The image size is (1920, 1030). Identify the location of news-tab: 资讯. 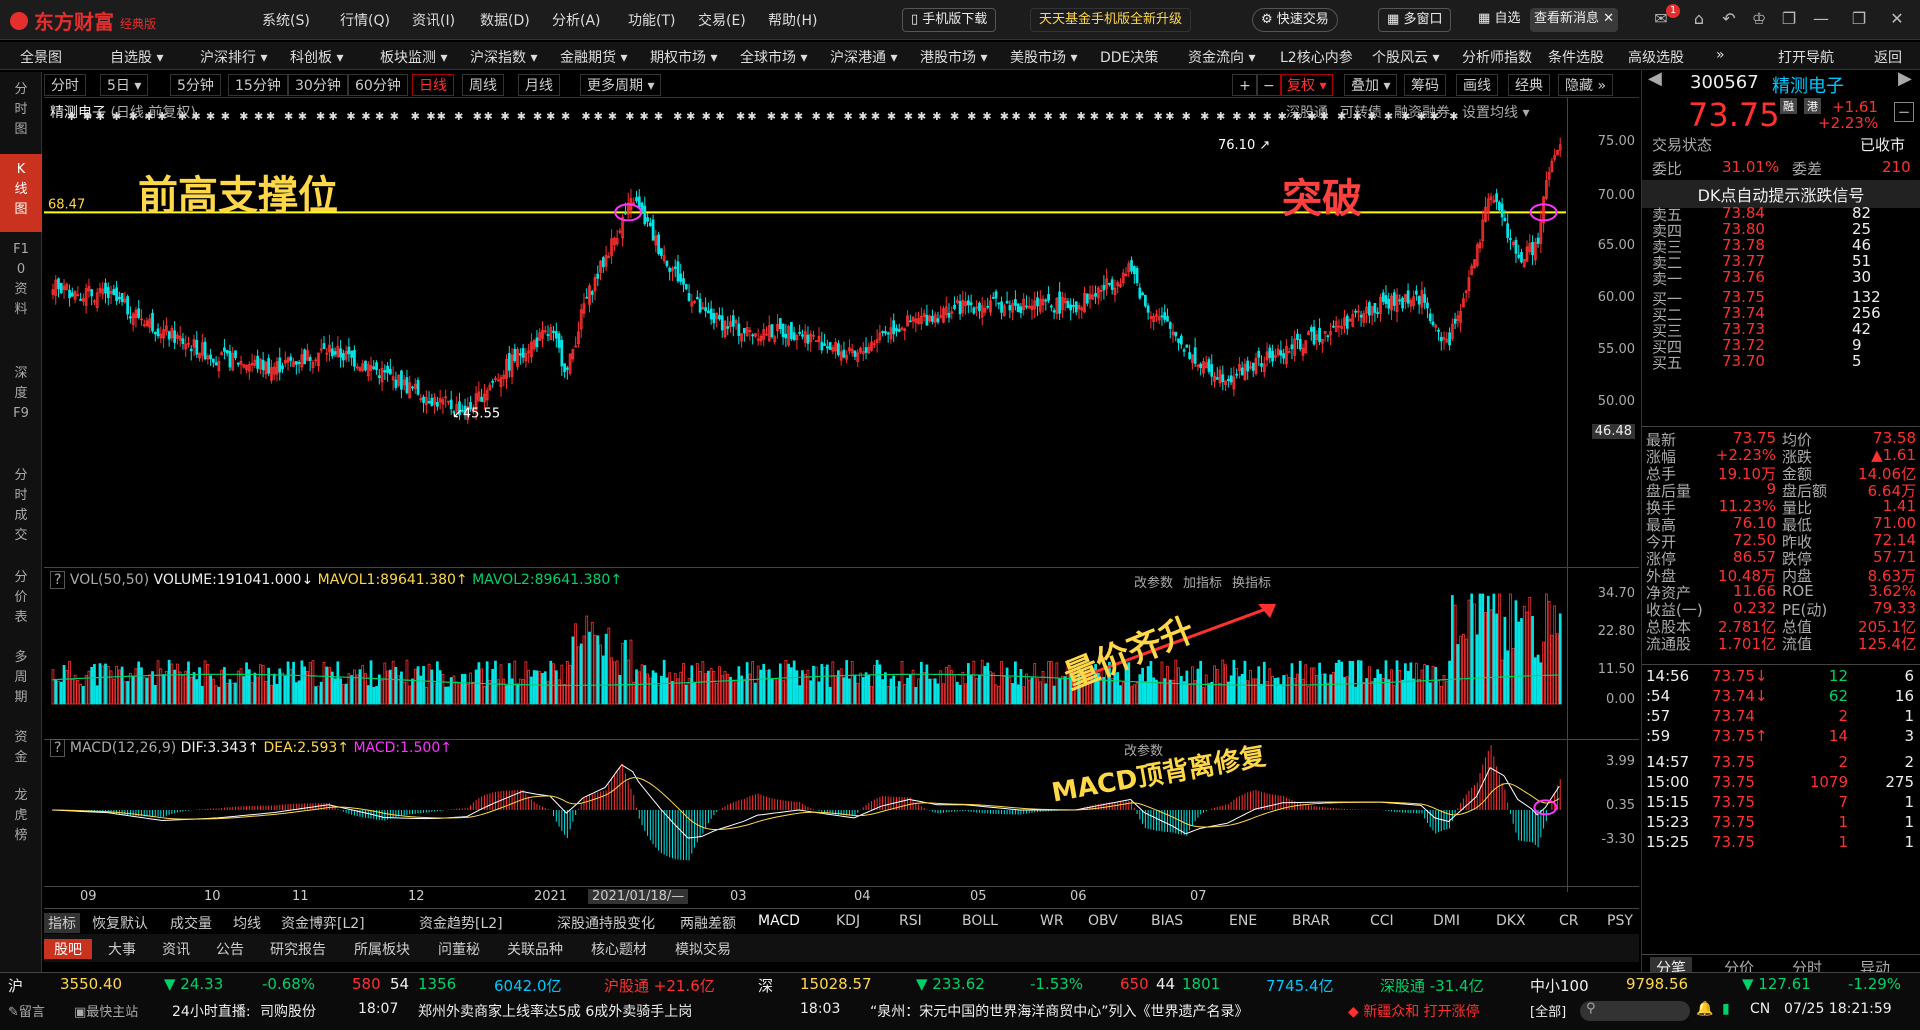
(176, 949).